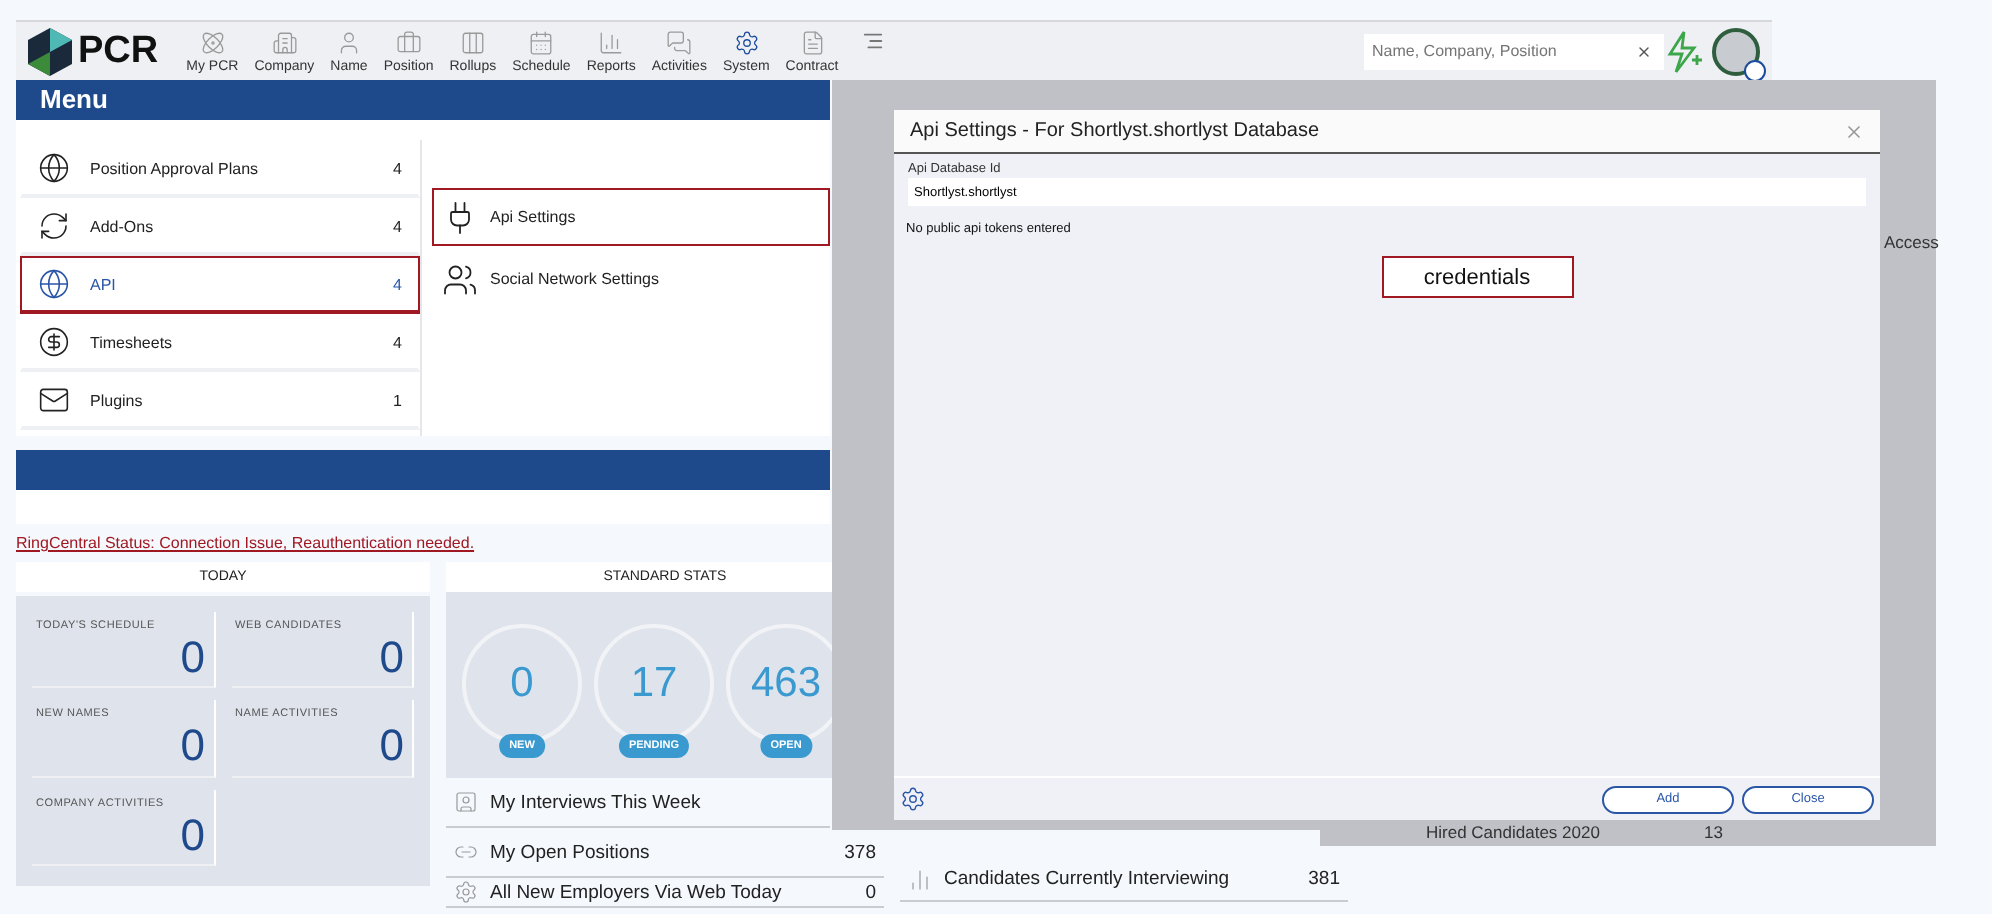 The height and width of the screenshot is (914, 1992). What do you see at coordinates (54, 400) in the screenshot?
I see `mail-icon` at bounding box center [54, 400].